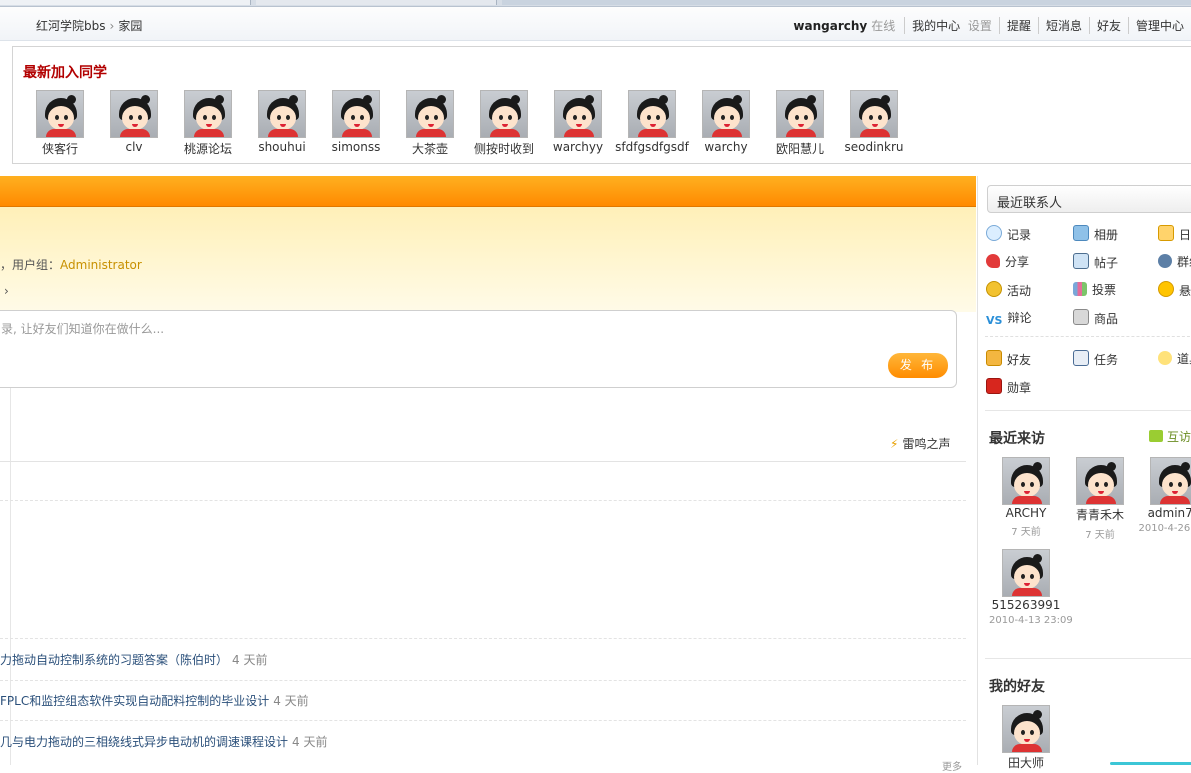  Describe the element at coordinates (1156, 436) in the screenshot. I see `mutual-visit-icon` at that location.